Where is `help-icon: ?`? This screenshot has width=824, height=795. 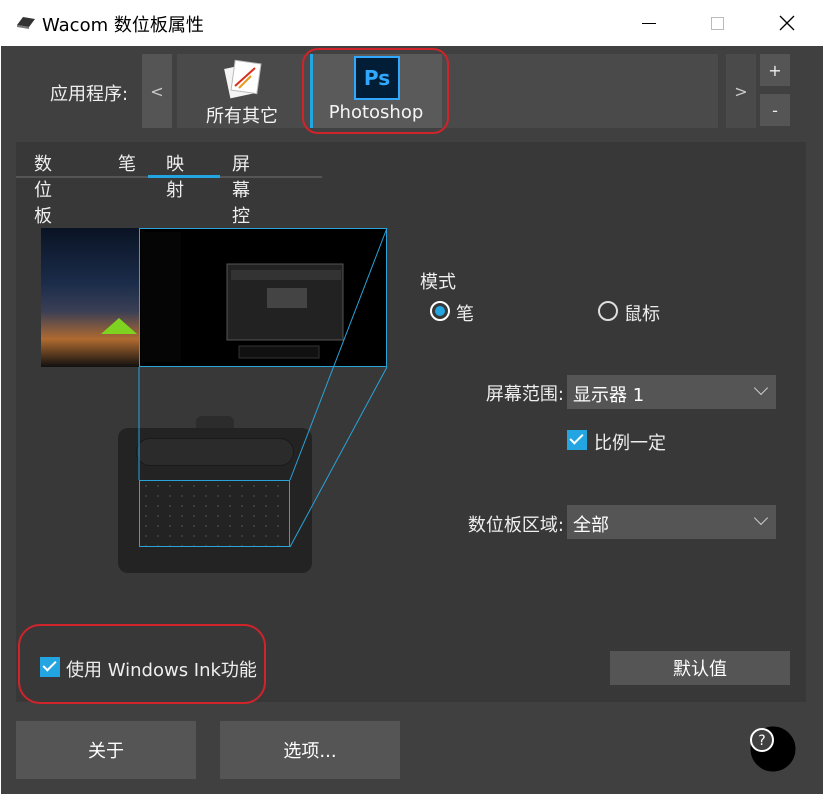
help-icon: ? is located at coordinates (773, 749).